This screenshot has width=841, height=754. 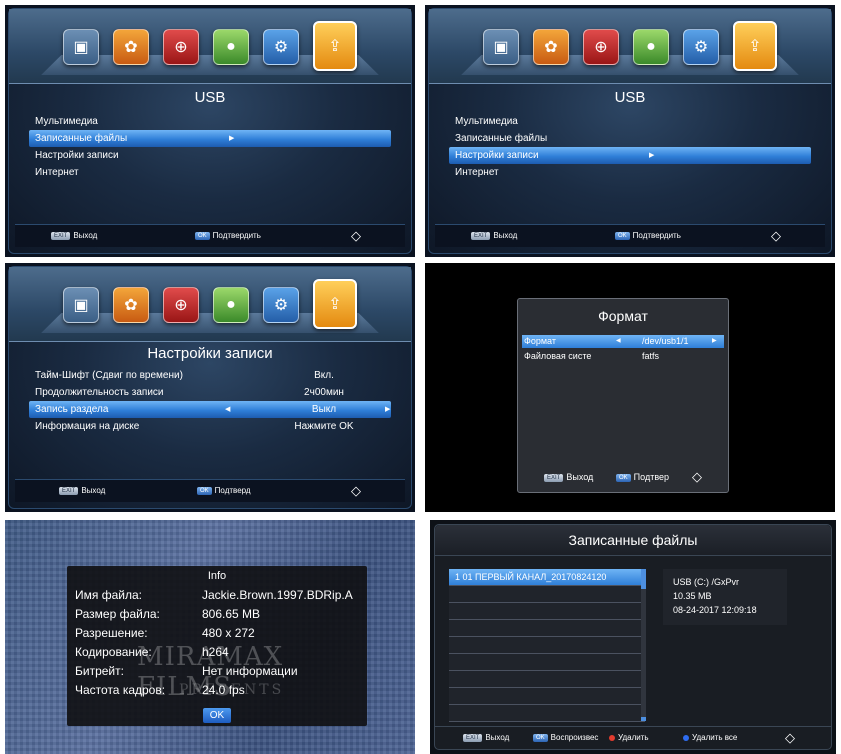 I want to click on info-label: Имя файла:, so click(x=108, y=595).